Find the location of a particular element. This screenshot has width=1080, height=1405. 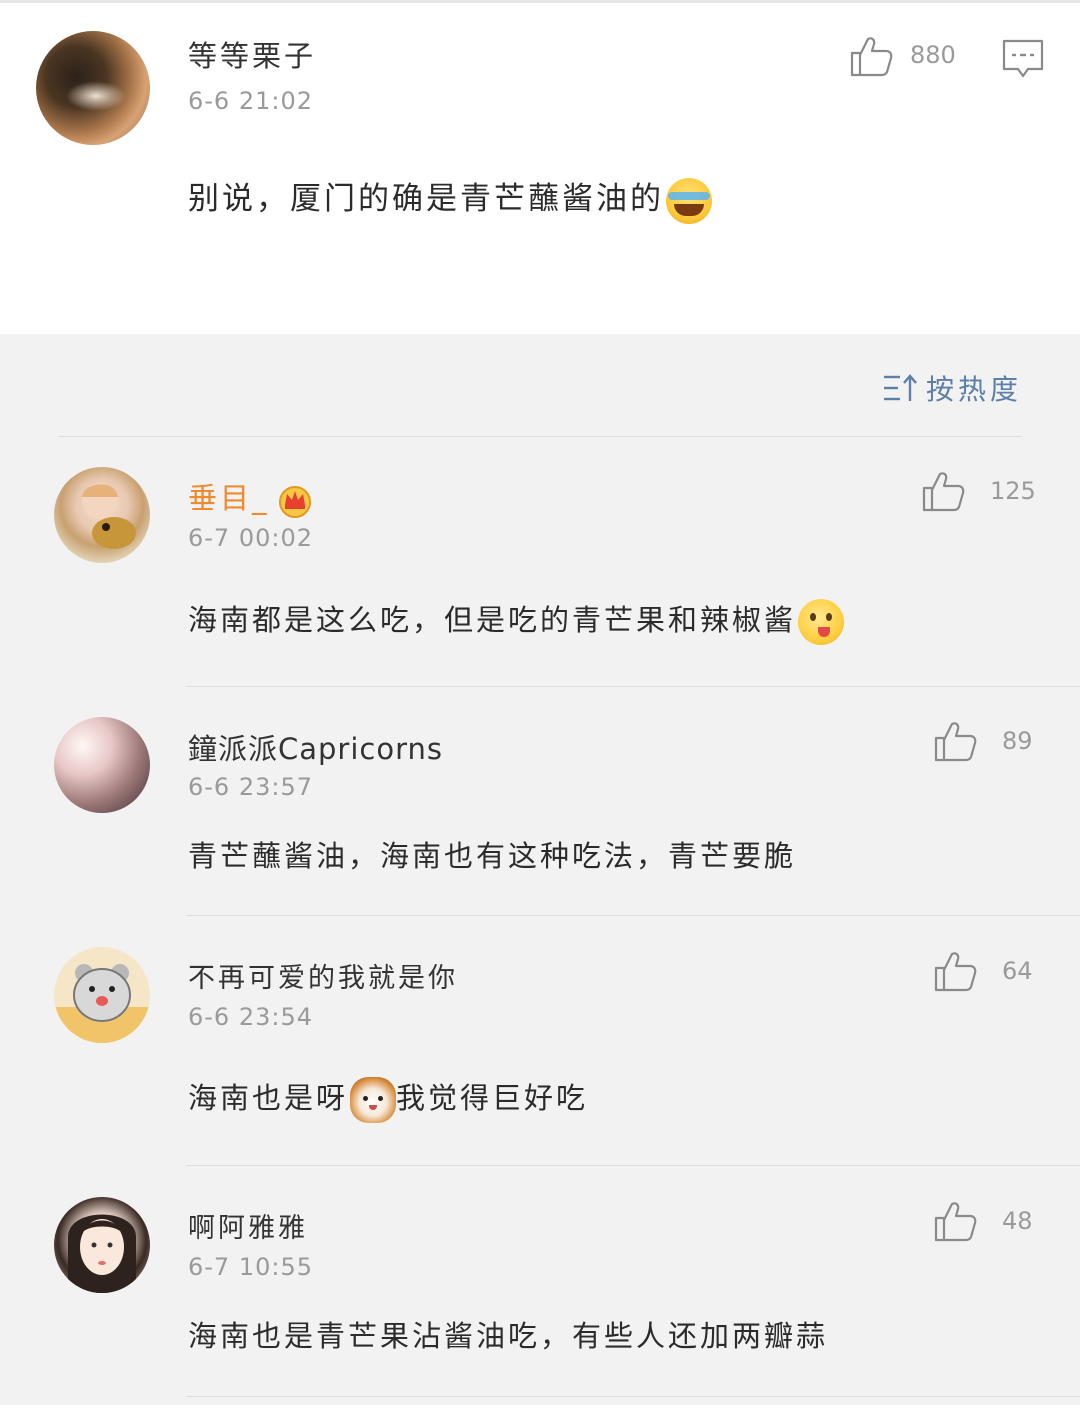

comment-text-content: 别说，厦门的确是青芒蘸酱油的 is located at coordinates (426, 199).